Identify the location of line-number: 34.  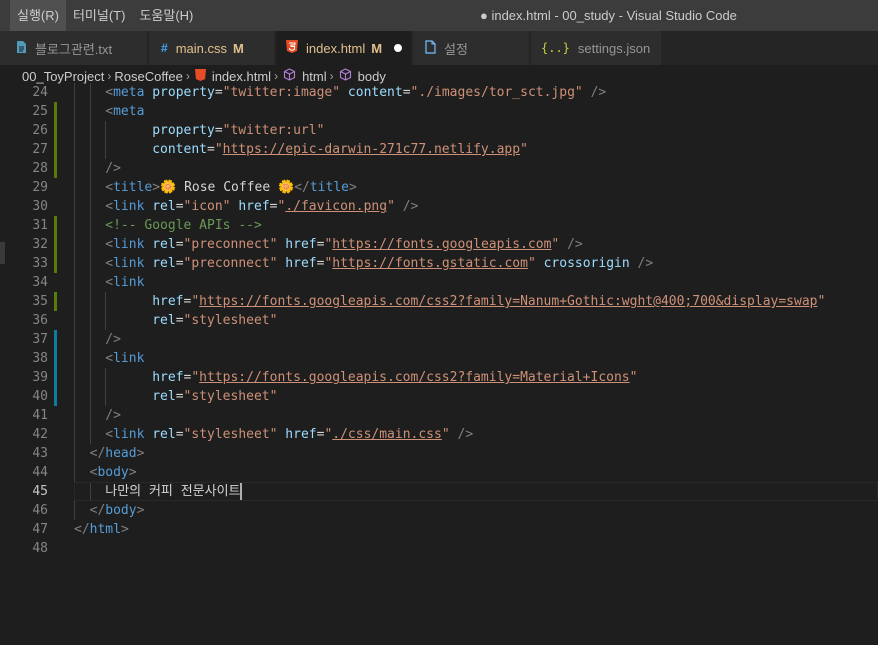
(24, 282).